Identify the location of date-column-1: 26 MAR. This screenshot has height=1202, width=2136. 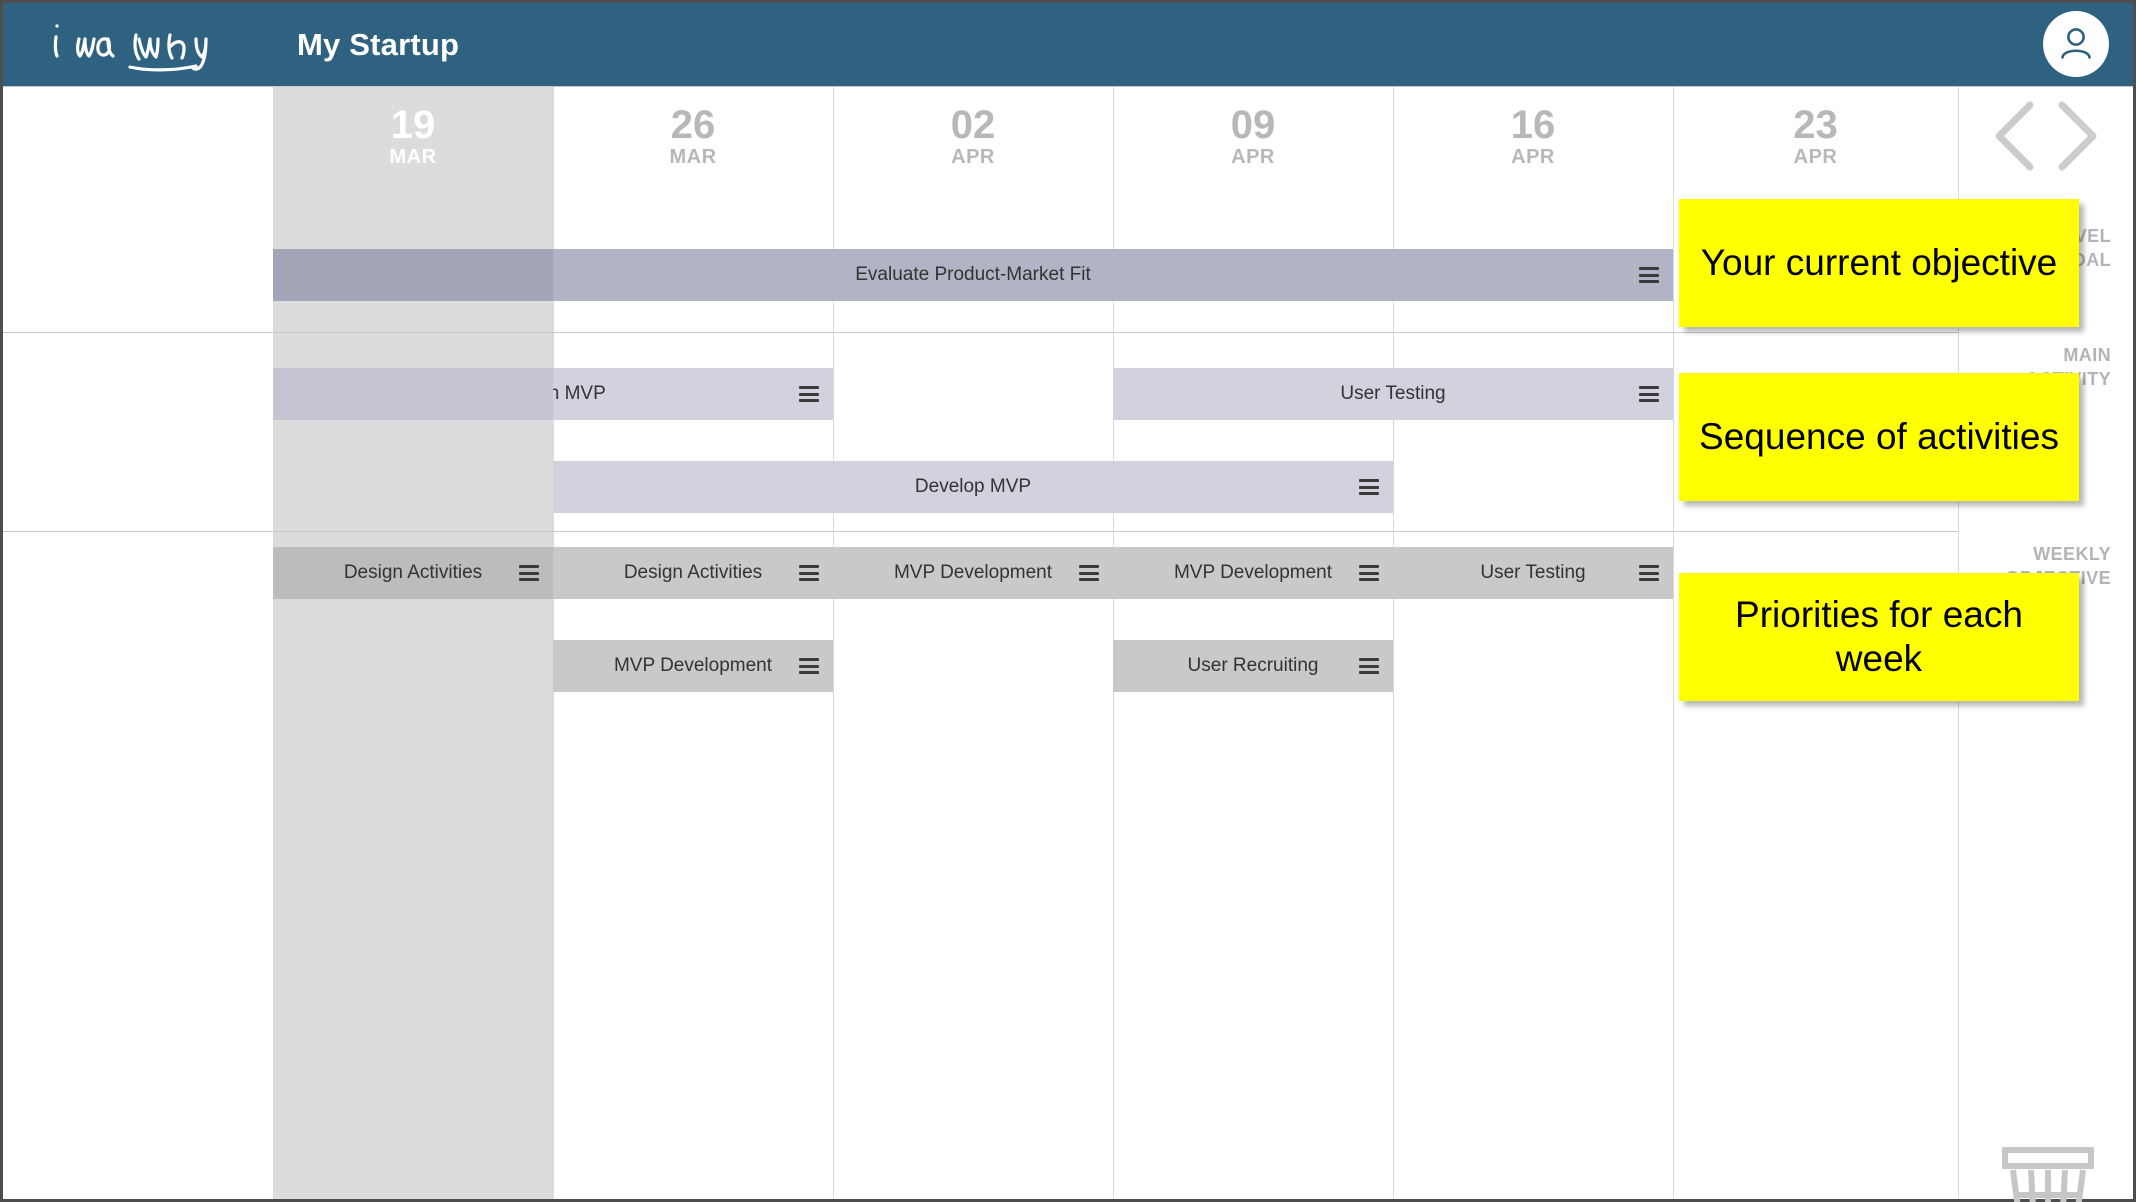
(693, 136).